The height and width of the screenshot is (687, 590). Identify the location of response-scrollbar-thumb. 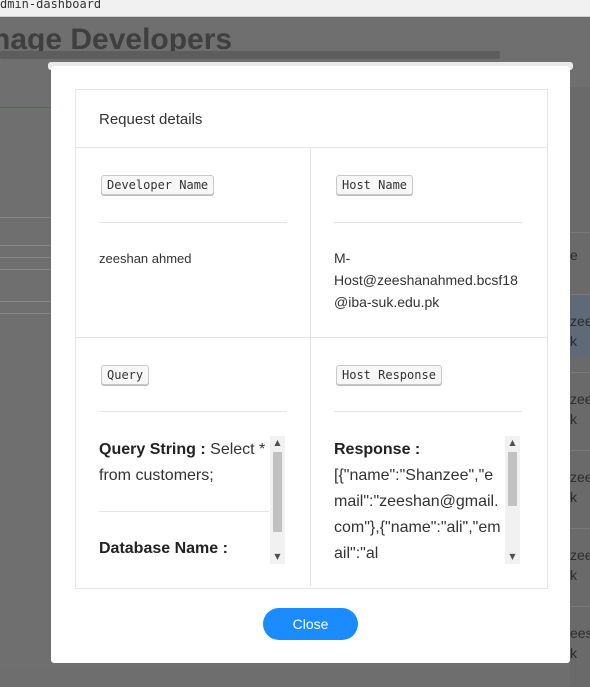
(512, 479).